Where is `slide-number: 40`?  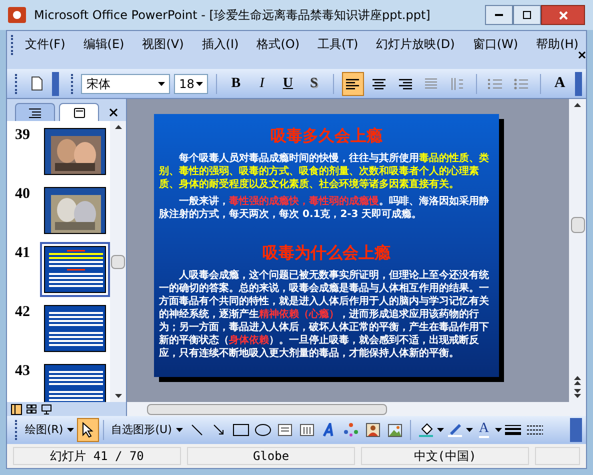 slide-number: 40 is located at coordinates (23, 194).